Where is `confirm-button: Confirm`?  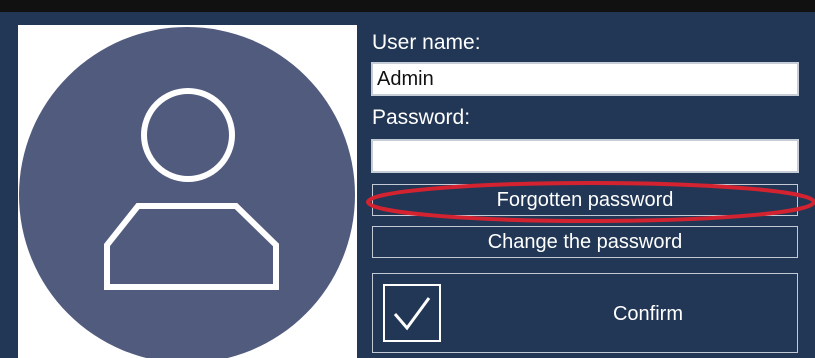 confirm-button: Confirm is located at coordinates (585, 313).